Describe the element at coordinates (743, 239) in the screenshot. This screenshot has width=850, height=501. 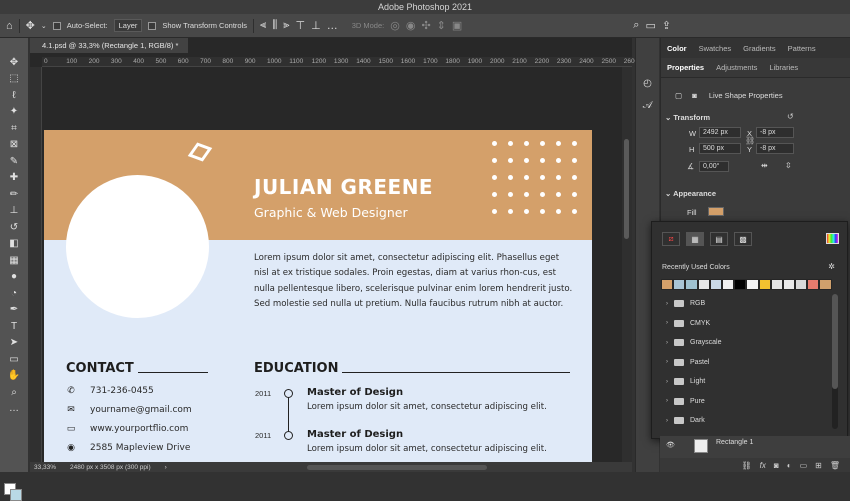
I see `pattern-icon: ▩` at that location.